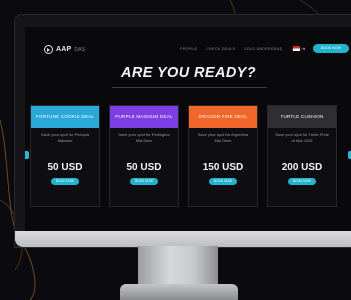 This screenshot has width=351, height=300. Describe the element at coordinates (65, 117) in the screenshot. I see `card-header: Fortune Cookie Deal` at that location.